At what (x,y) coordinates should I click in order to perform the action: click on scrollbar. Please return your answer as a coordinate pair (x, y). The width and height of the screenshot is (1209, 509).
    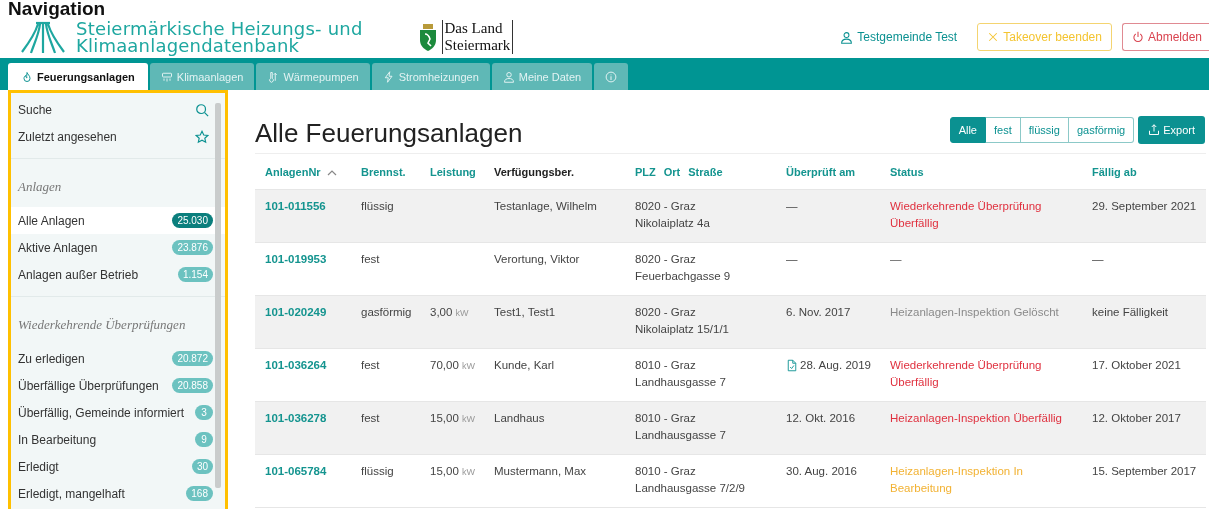
    Looking at the image, I should click on (218, 295).